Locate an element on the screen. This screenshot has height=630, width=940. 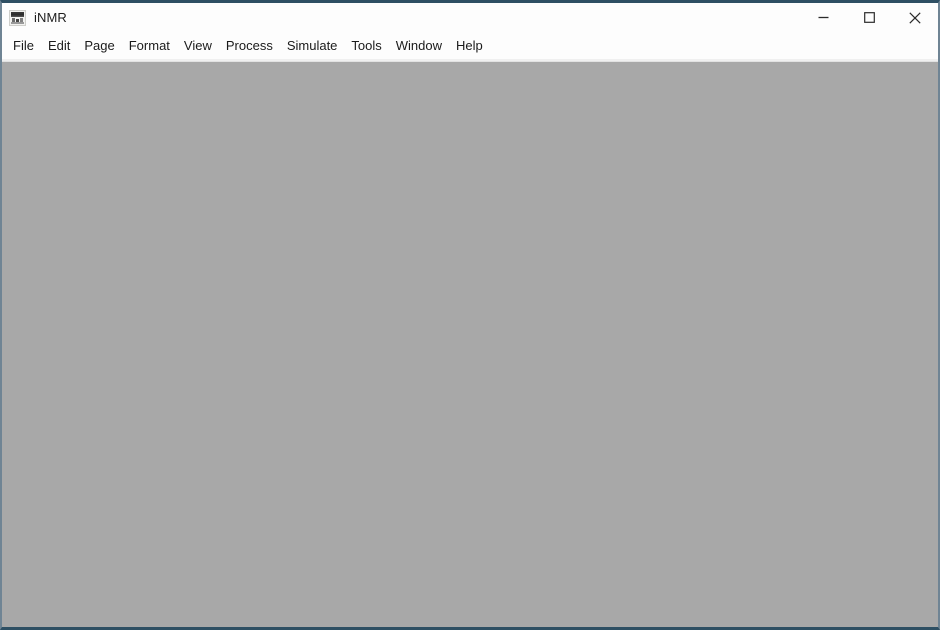
window-controls is located at coordinates (869, 17).